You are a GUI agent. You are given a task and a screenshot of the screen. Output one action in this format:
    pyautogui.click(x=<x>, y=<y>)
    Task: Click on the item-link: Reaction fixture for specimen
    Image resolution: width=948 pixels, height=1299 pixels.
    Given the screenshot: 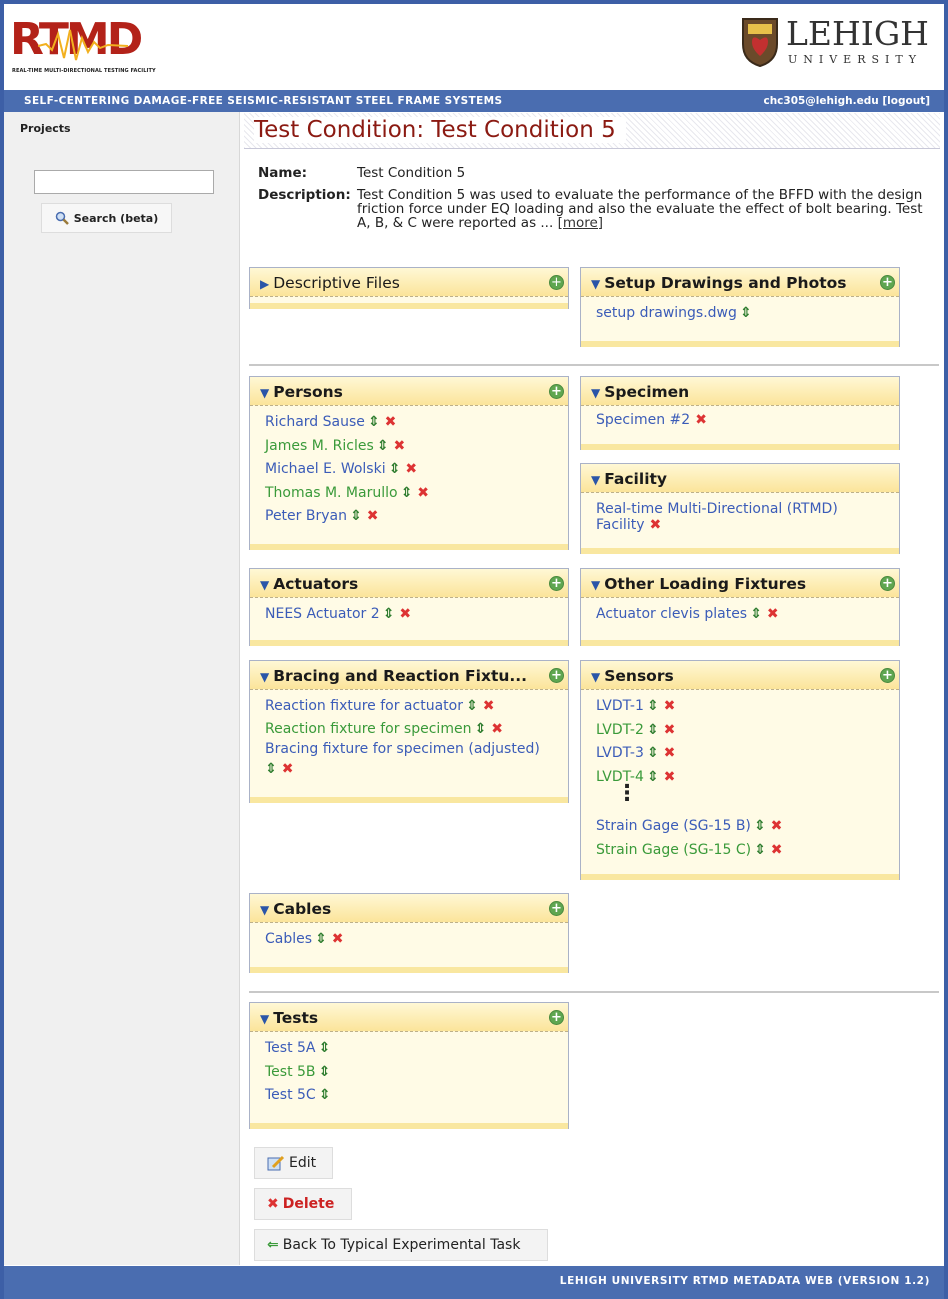 What is the action you would take?
    pyautogui.click(x=368, y=729)
    